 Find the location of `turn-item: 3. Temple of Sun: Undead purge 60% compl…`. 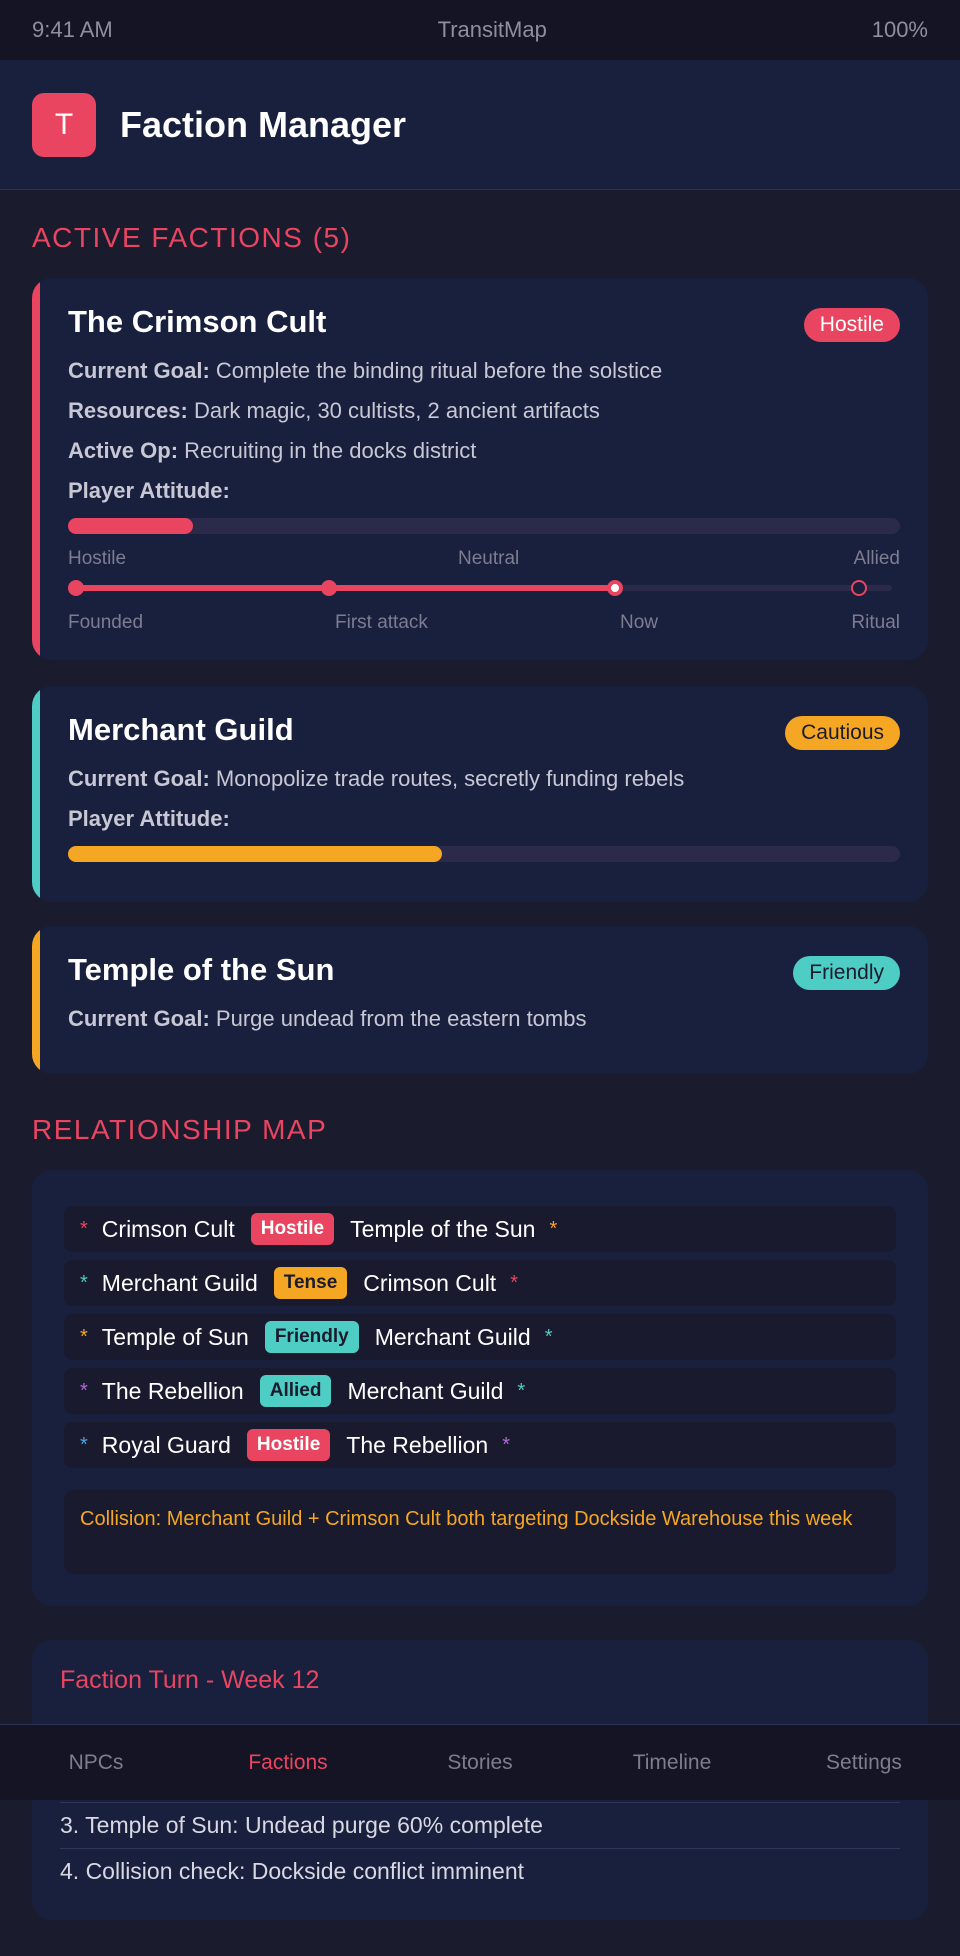

turn-item: 3. Temple of Sun: Undead purge 60% compl… is located at coordinates (480, 1825).